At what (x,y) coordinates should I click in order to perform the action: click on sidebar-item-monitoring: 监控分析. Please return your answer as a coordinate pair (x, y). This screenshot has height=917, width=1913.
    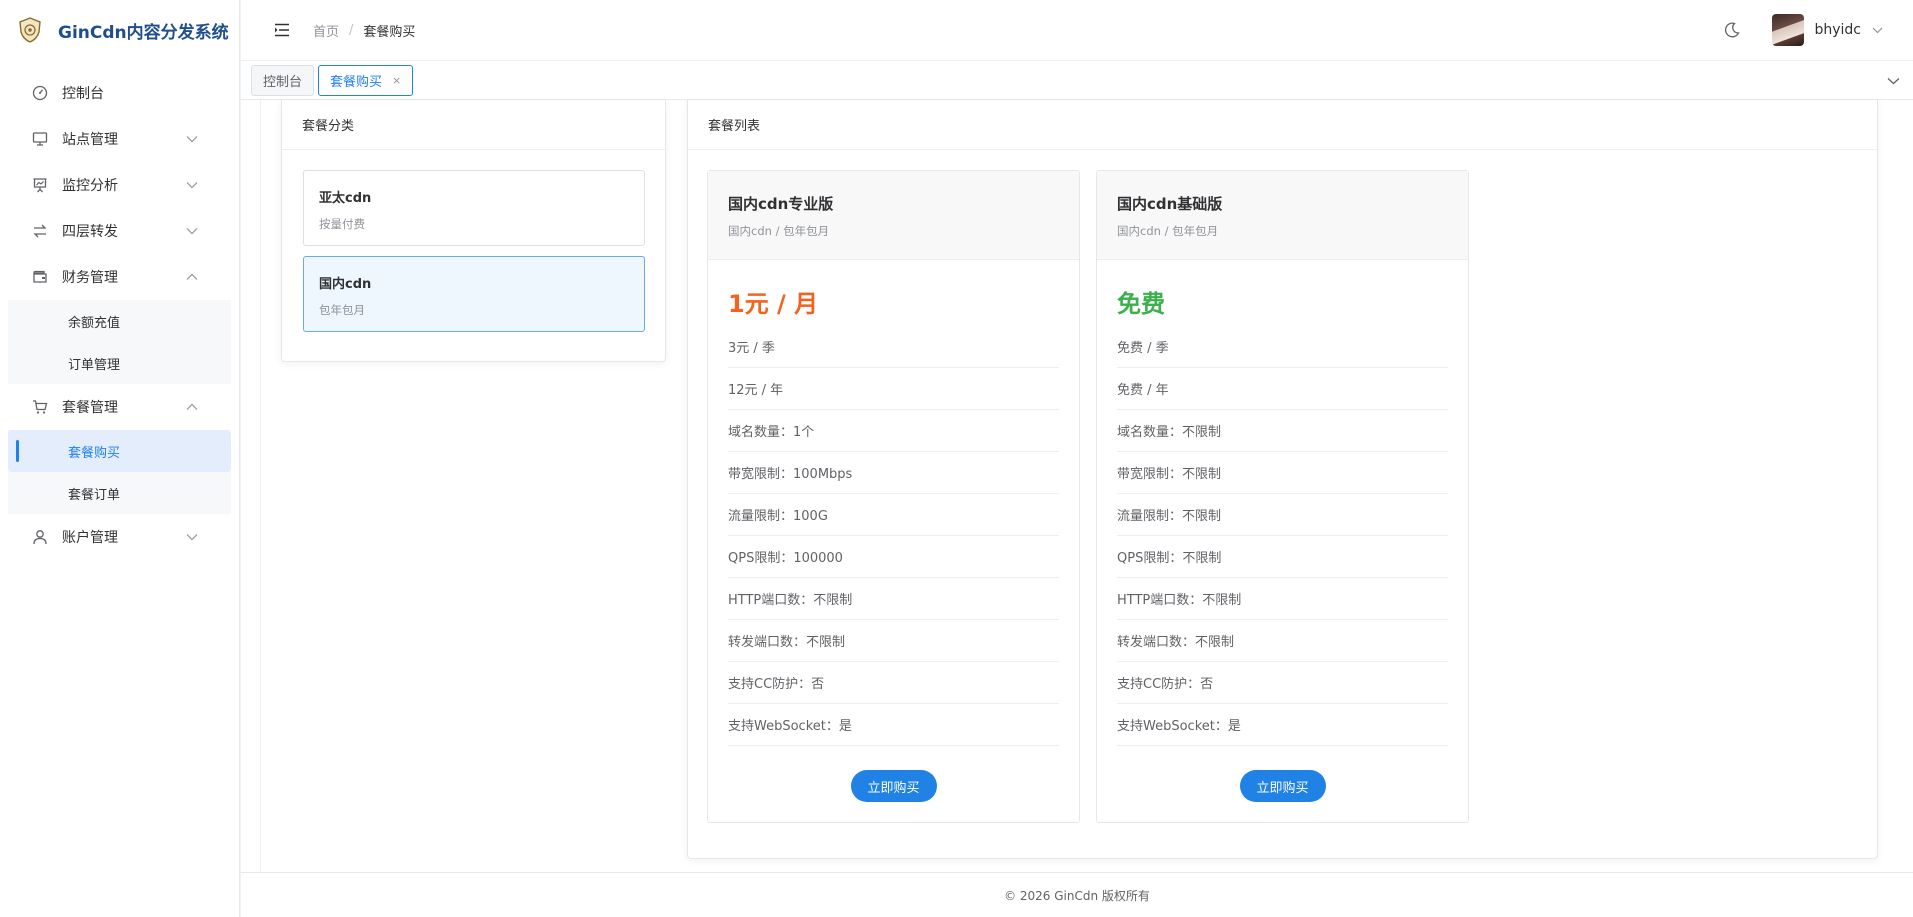
    Looking at the image, I should click on (119, 185).